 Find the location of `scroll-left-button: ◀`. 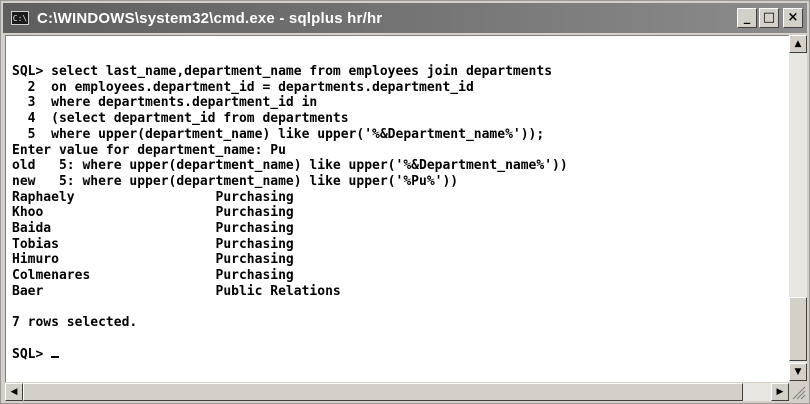

scroll-left-button: ◀ is located at coordinates (14, 392).